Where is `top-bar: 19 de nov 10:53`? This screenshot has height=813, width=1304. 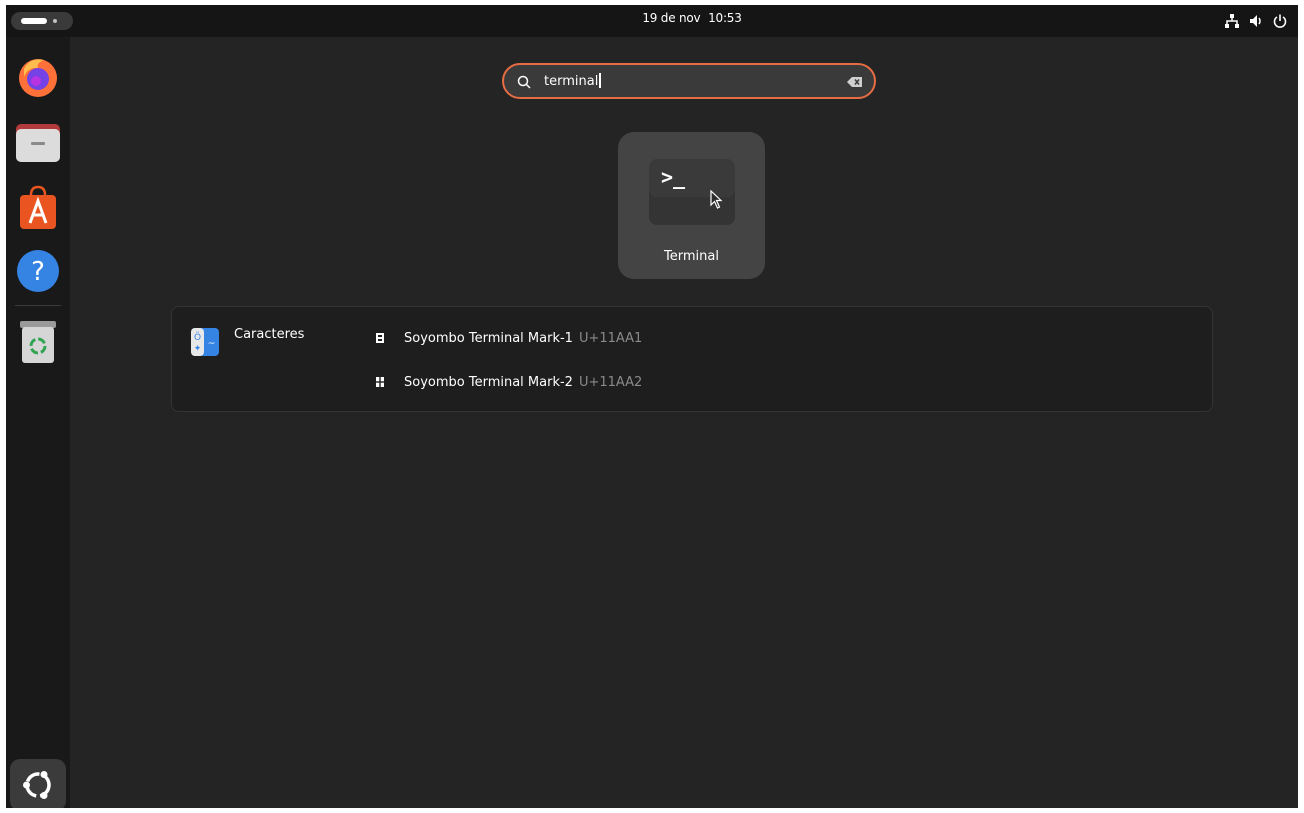
top-bar: 19 de nov 10:53 is located at coordinates (652, 21).